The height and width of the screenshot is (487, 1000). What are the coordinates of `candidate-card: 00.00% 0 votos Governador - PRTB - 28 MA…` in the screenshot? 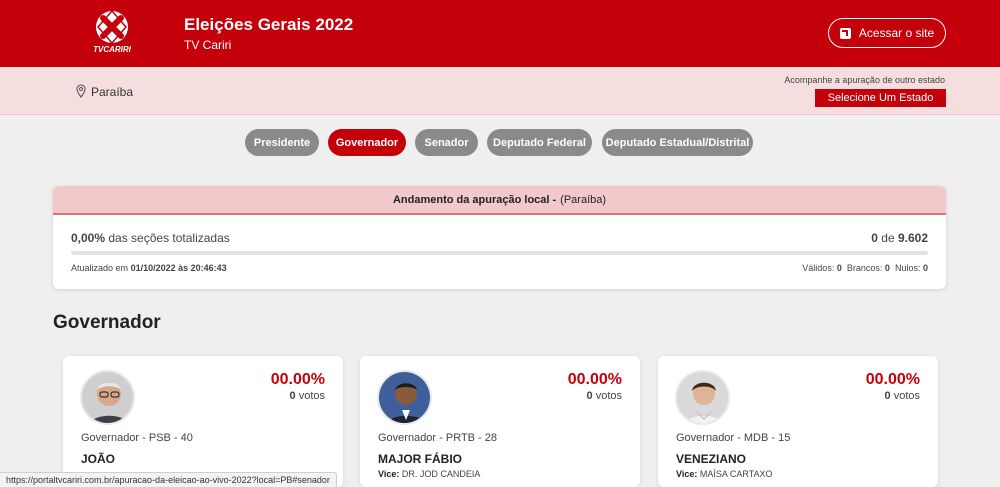 It's located at (500, 421).